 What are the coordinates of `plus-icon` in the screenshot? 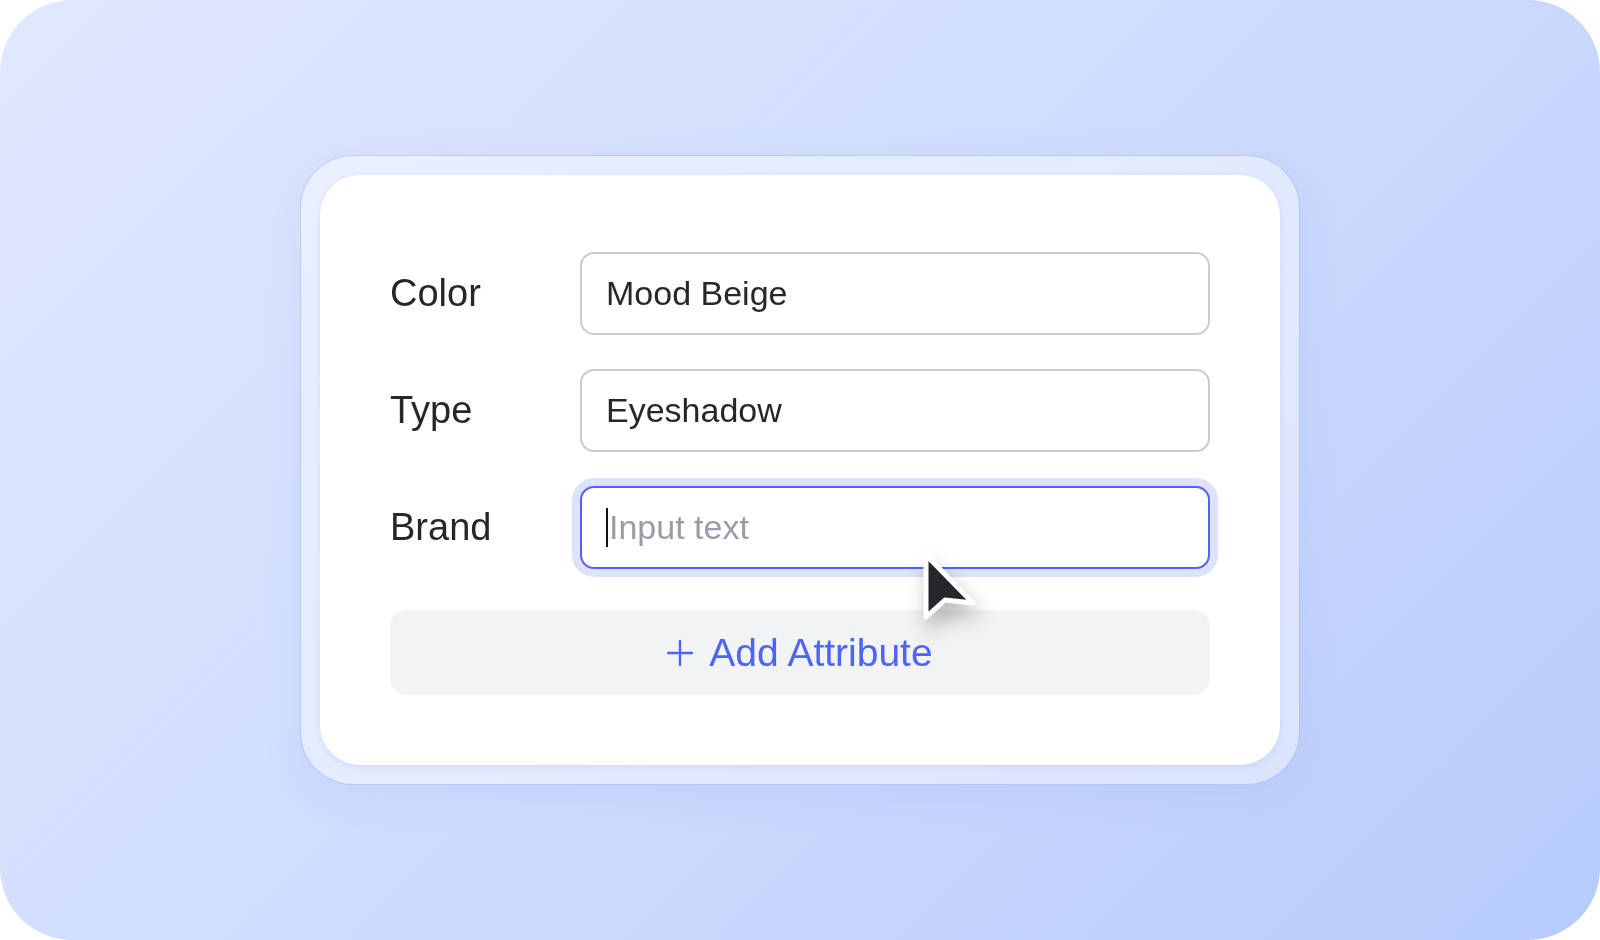 It's located at (680, 652).